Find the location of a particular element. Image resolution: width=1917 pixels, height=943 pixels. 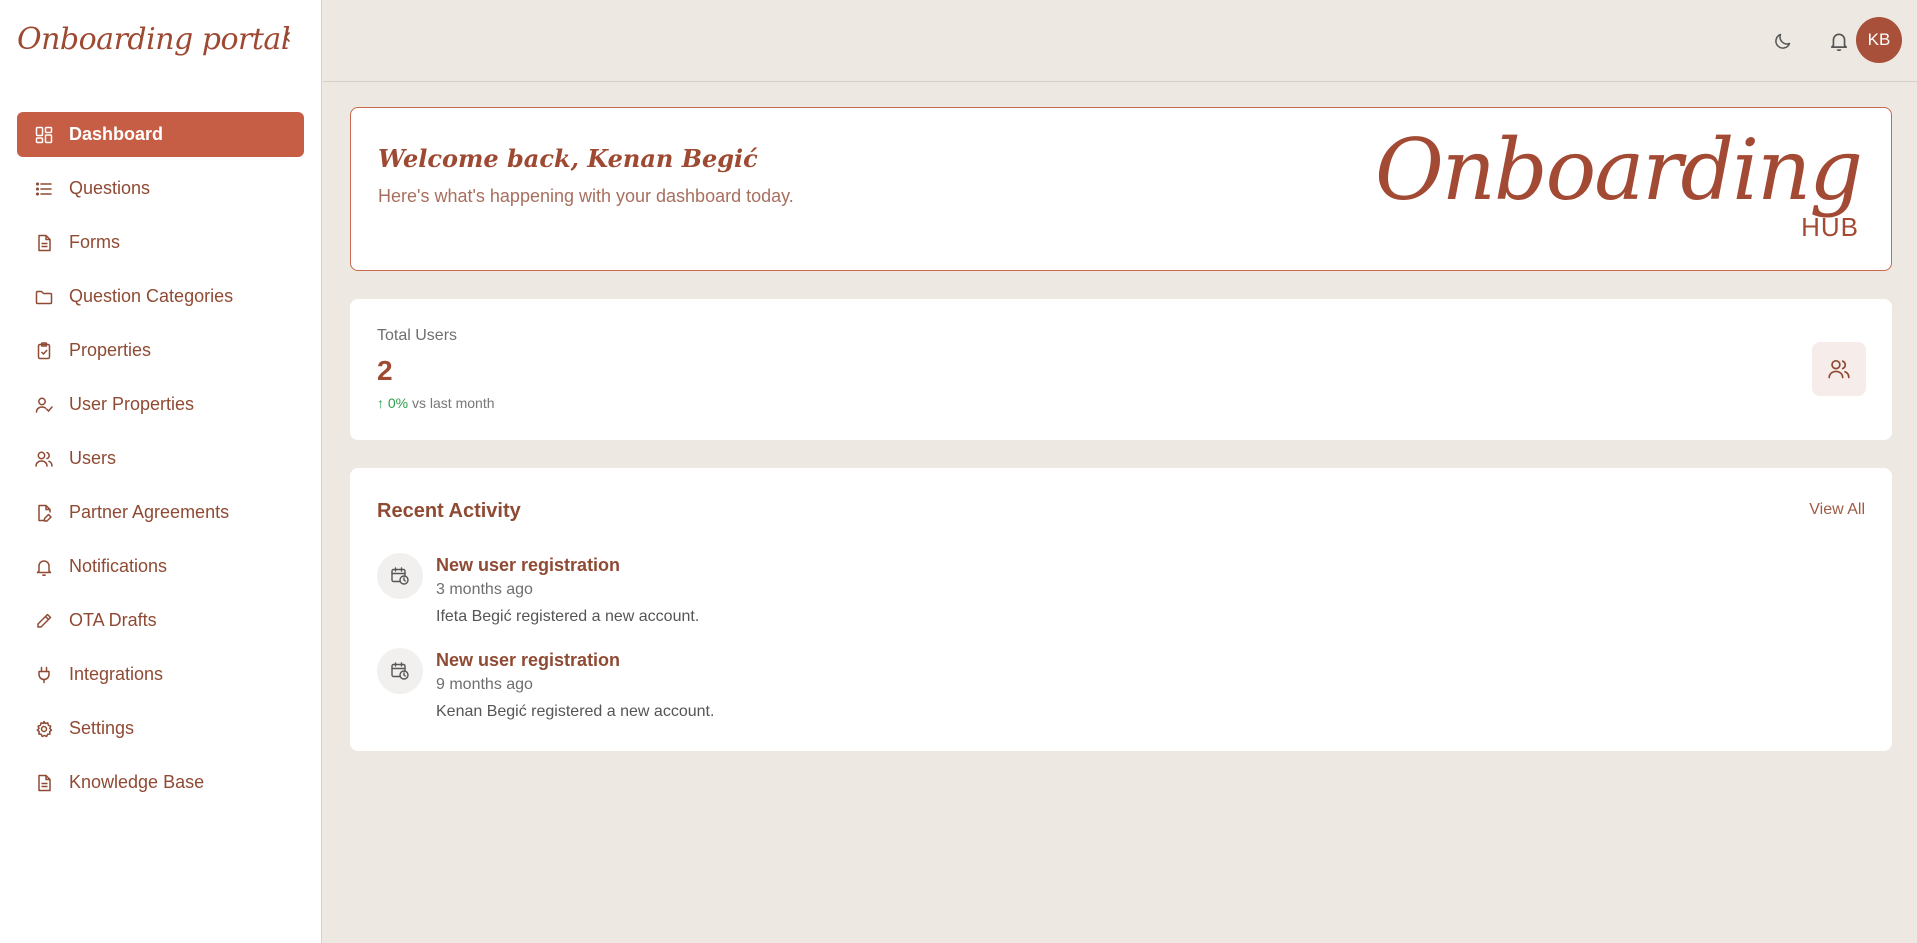

sidebar-item-label: Question Categories is located at coordinates (151, 296).